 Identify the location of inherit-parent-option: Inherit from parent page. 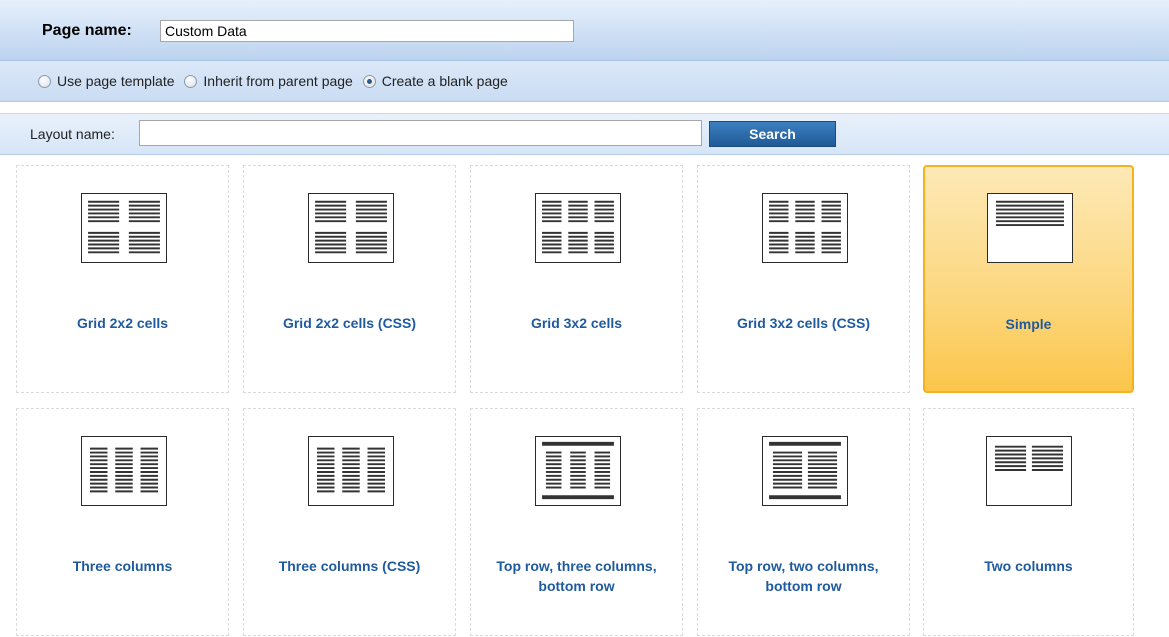
(268, 81).